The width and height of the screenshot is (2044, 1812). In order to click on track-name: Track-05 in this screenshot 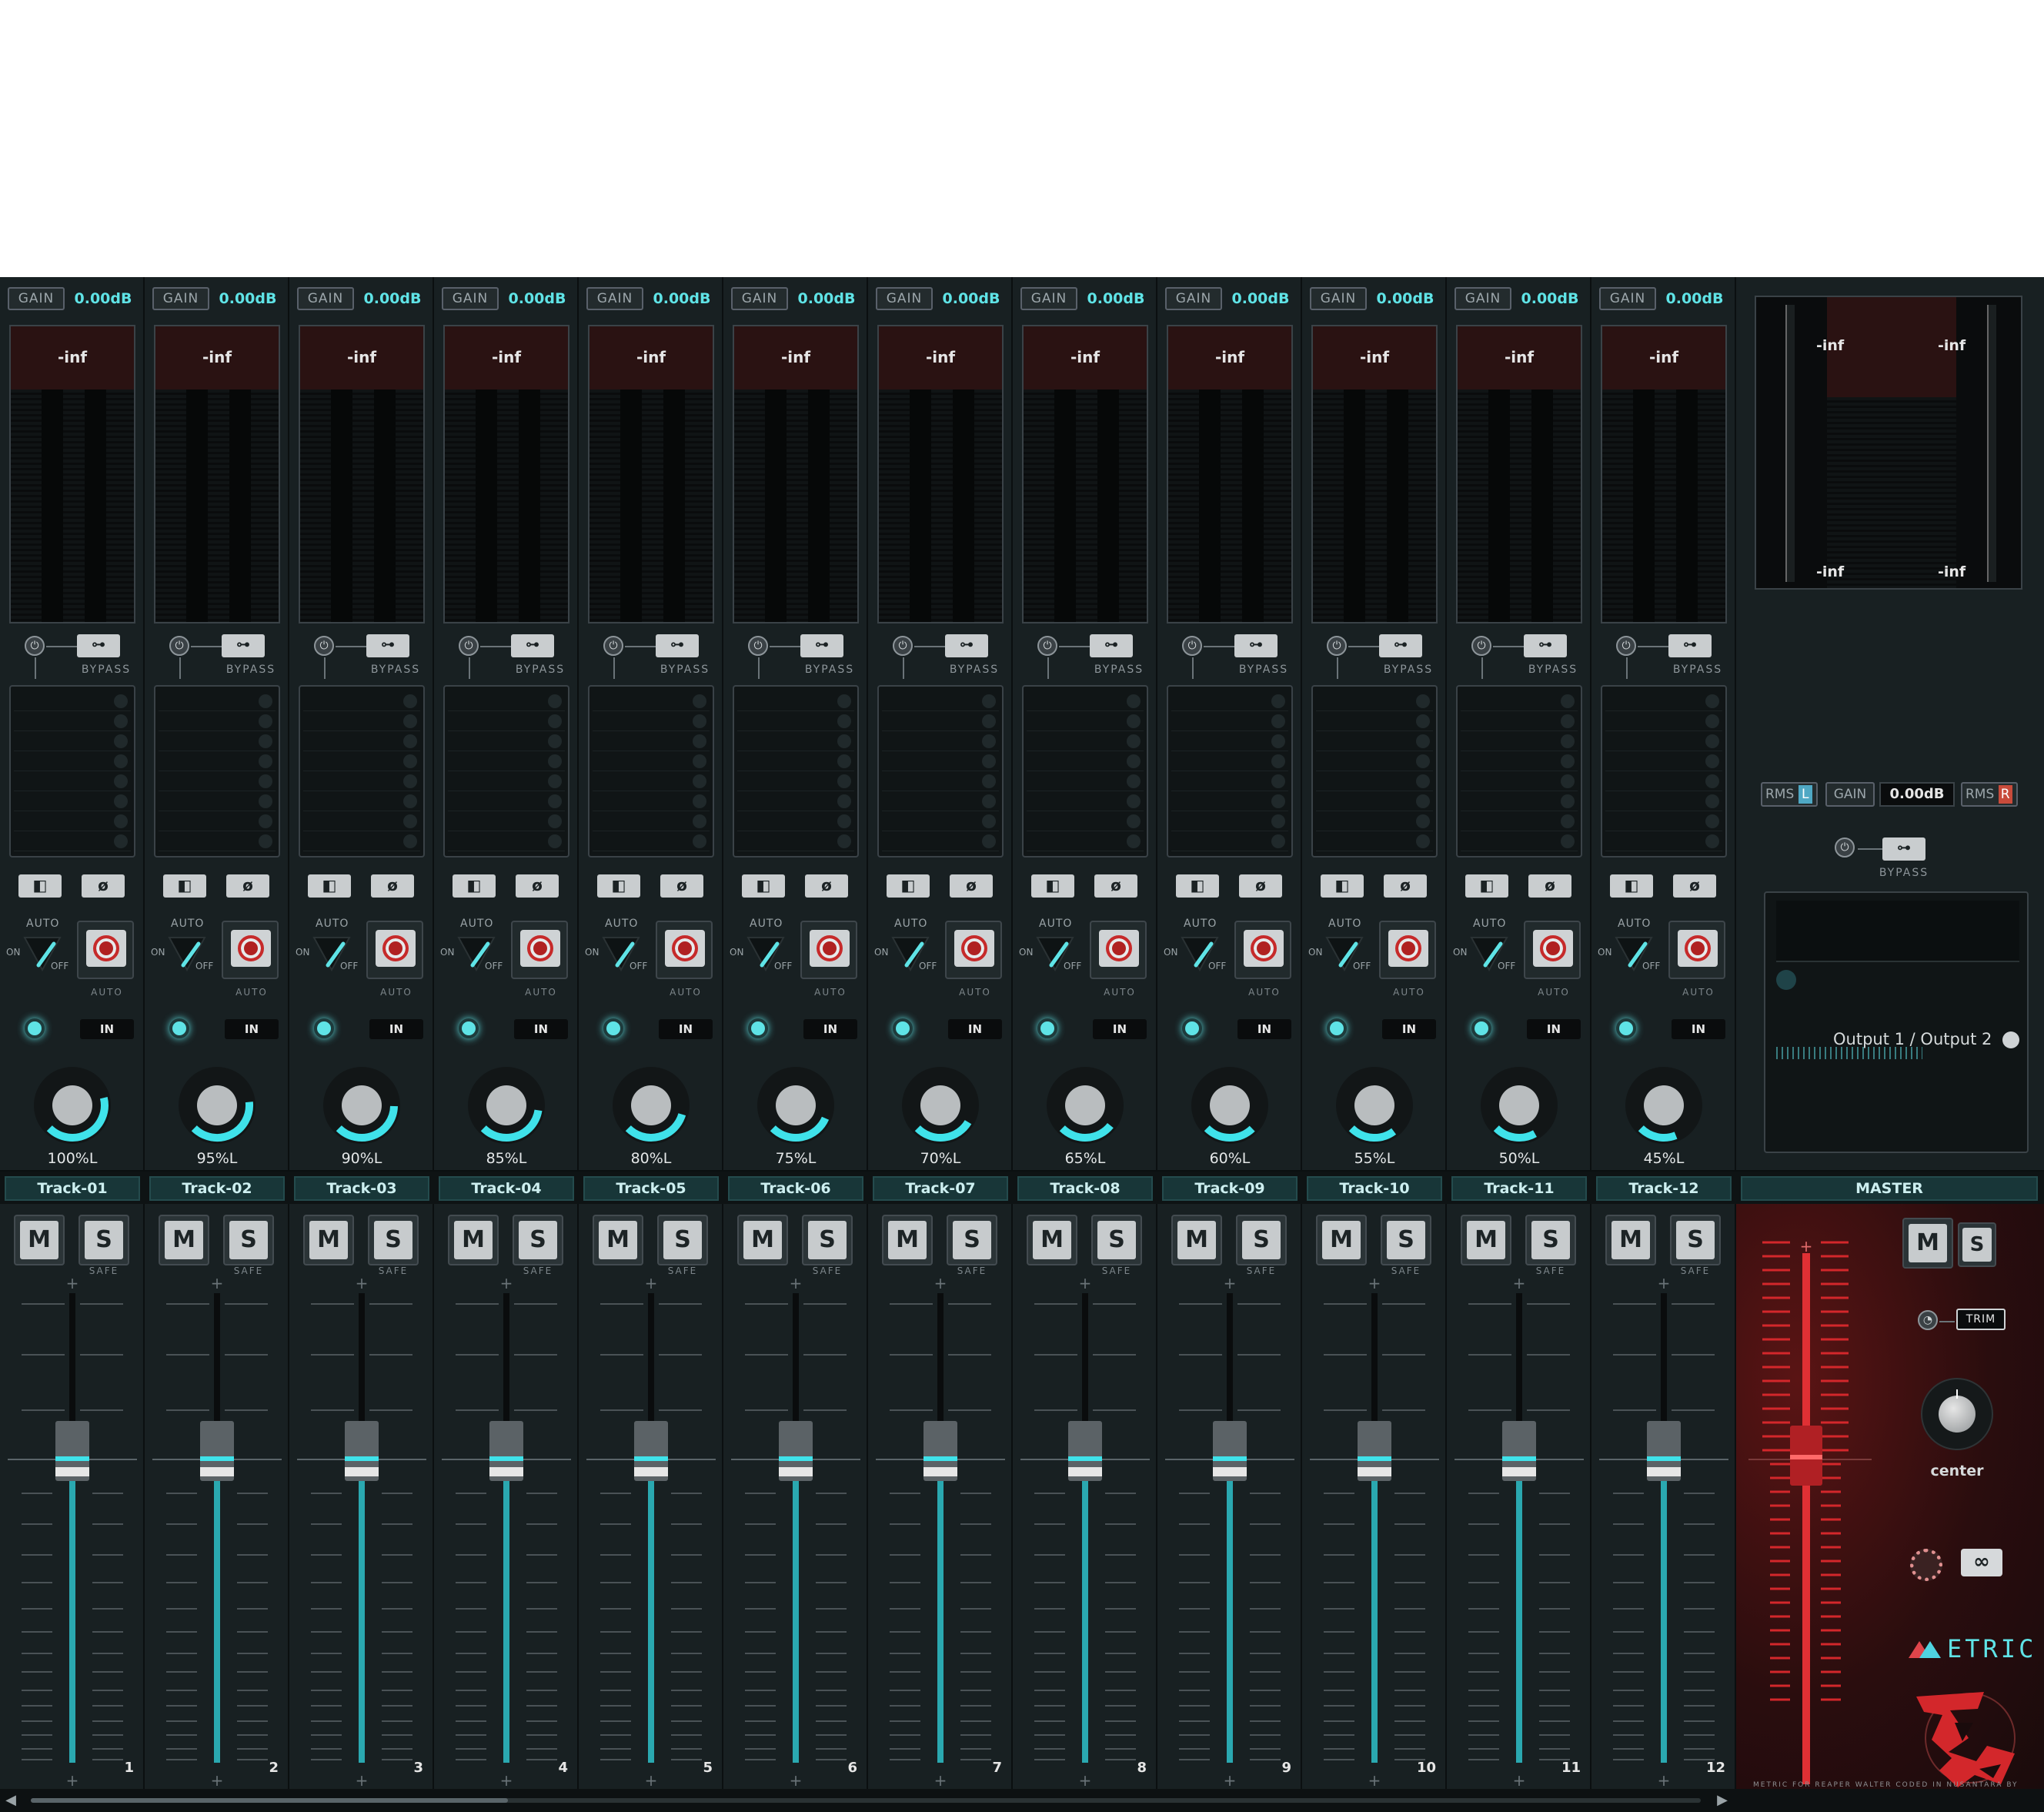, I will do `click(651, 1188)`.